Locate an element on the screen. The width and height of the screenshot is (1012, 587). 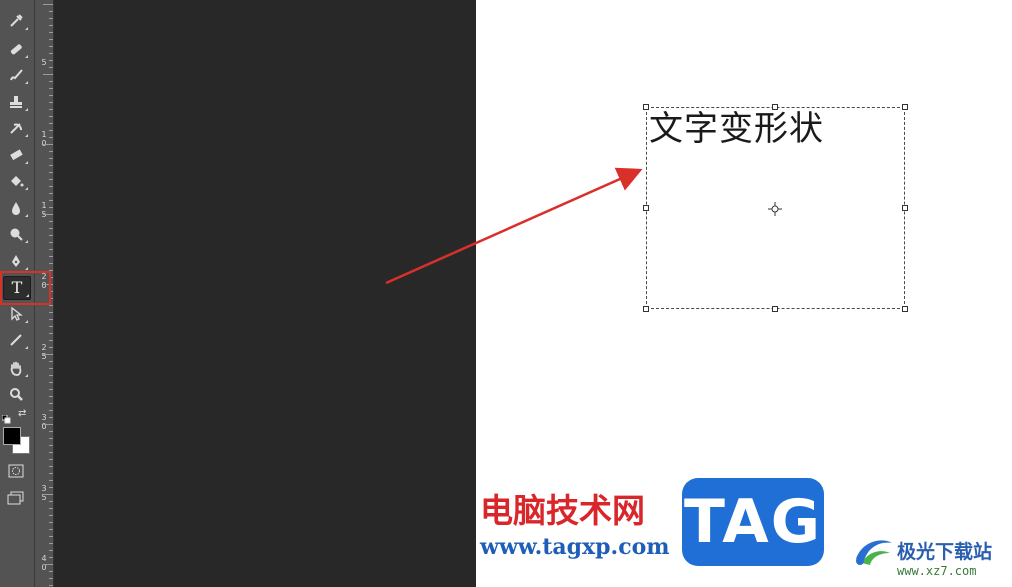
eyedropper-tool is located at coordinates (16, 21).